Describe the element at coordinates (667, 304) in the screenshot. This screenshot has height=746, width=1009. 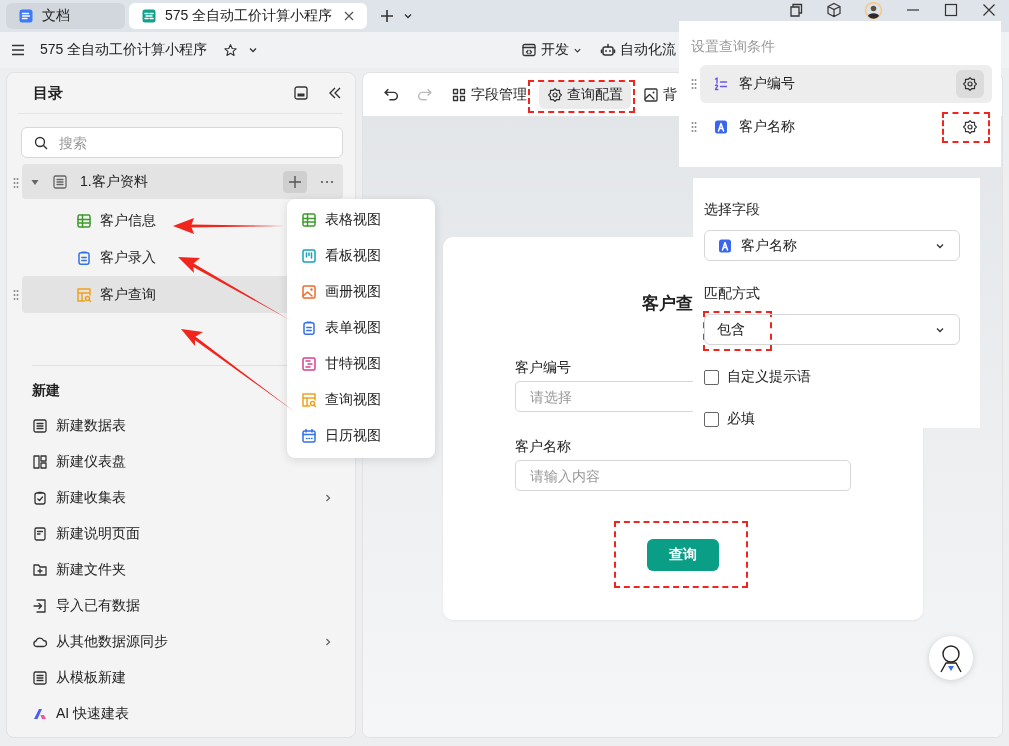
I see `form-title: 客户查` at that location.